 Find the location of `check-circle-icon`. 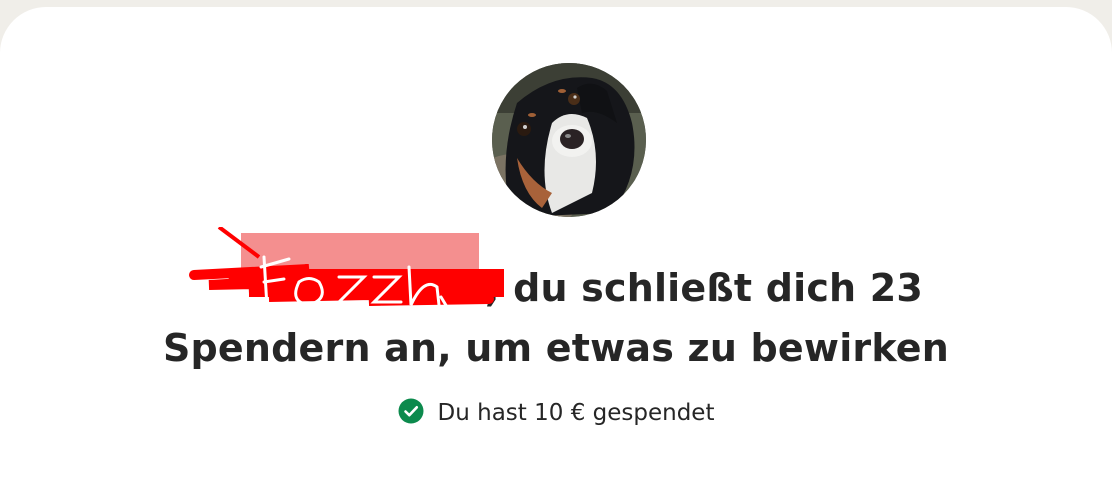

check-circle-icon is located at coordinates (411, 411).